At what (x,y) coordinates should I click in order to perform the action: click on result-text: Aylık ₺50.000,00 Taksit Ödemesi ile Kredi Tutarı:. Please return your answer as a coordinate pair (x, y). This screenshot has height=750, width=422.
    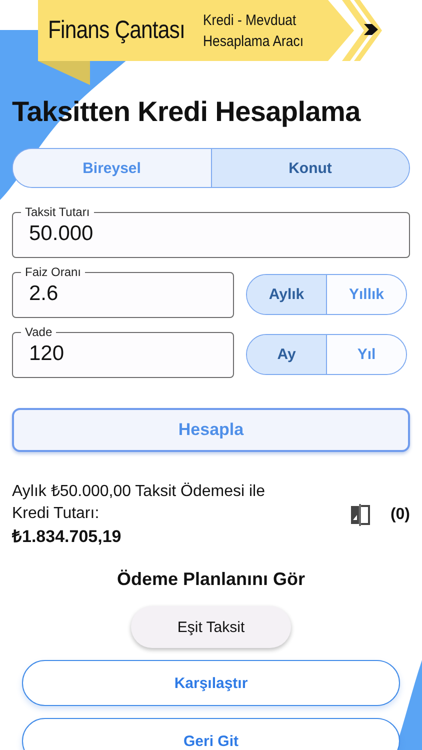
    Looking at the image, I should click on (139, 503).